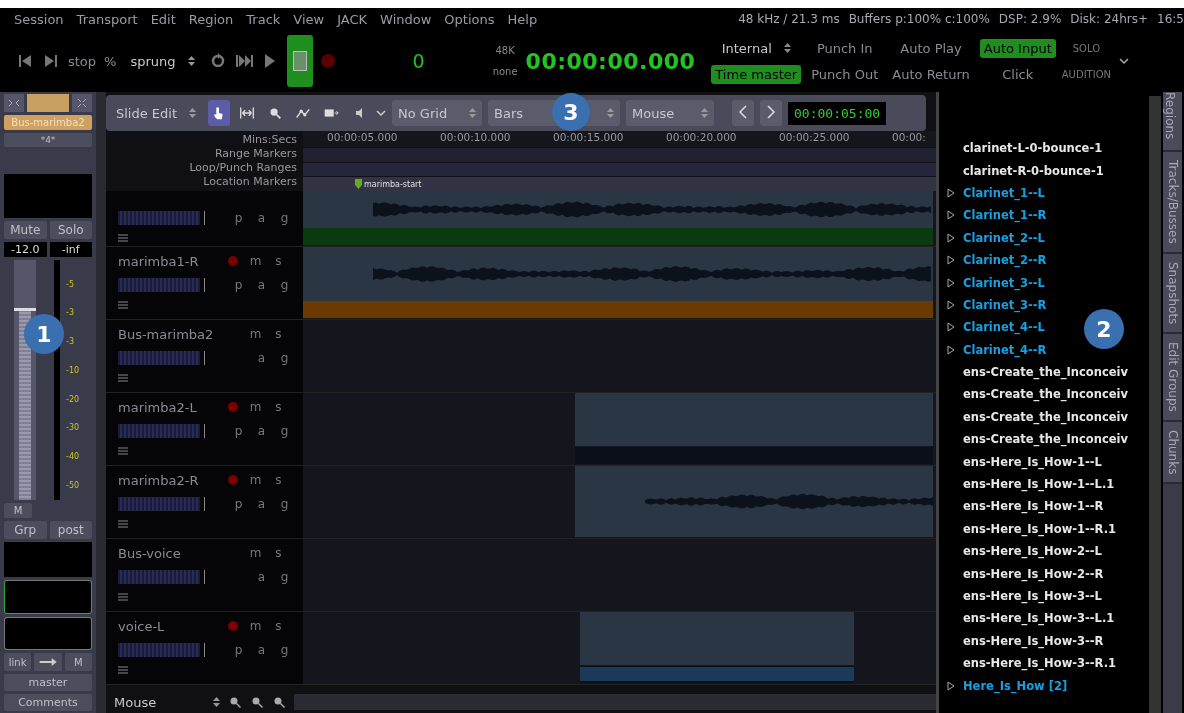 Image resolution: width=1184 pixels, height=713 pixels. Describe the element at coordinates (363, 138) in the screenshot. I see `ruler-tick-label: 00:00:05.000` at that location.